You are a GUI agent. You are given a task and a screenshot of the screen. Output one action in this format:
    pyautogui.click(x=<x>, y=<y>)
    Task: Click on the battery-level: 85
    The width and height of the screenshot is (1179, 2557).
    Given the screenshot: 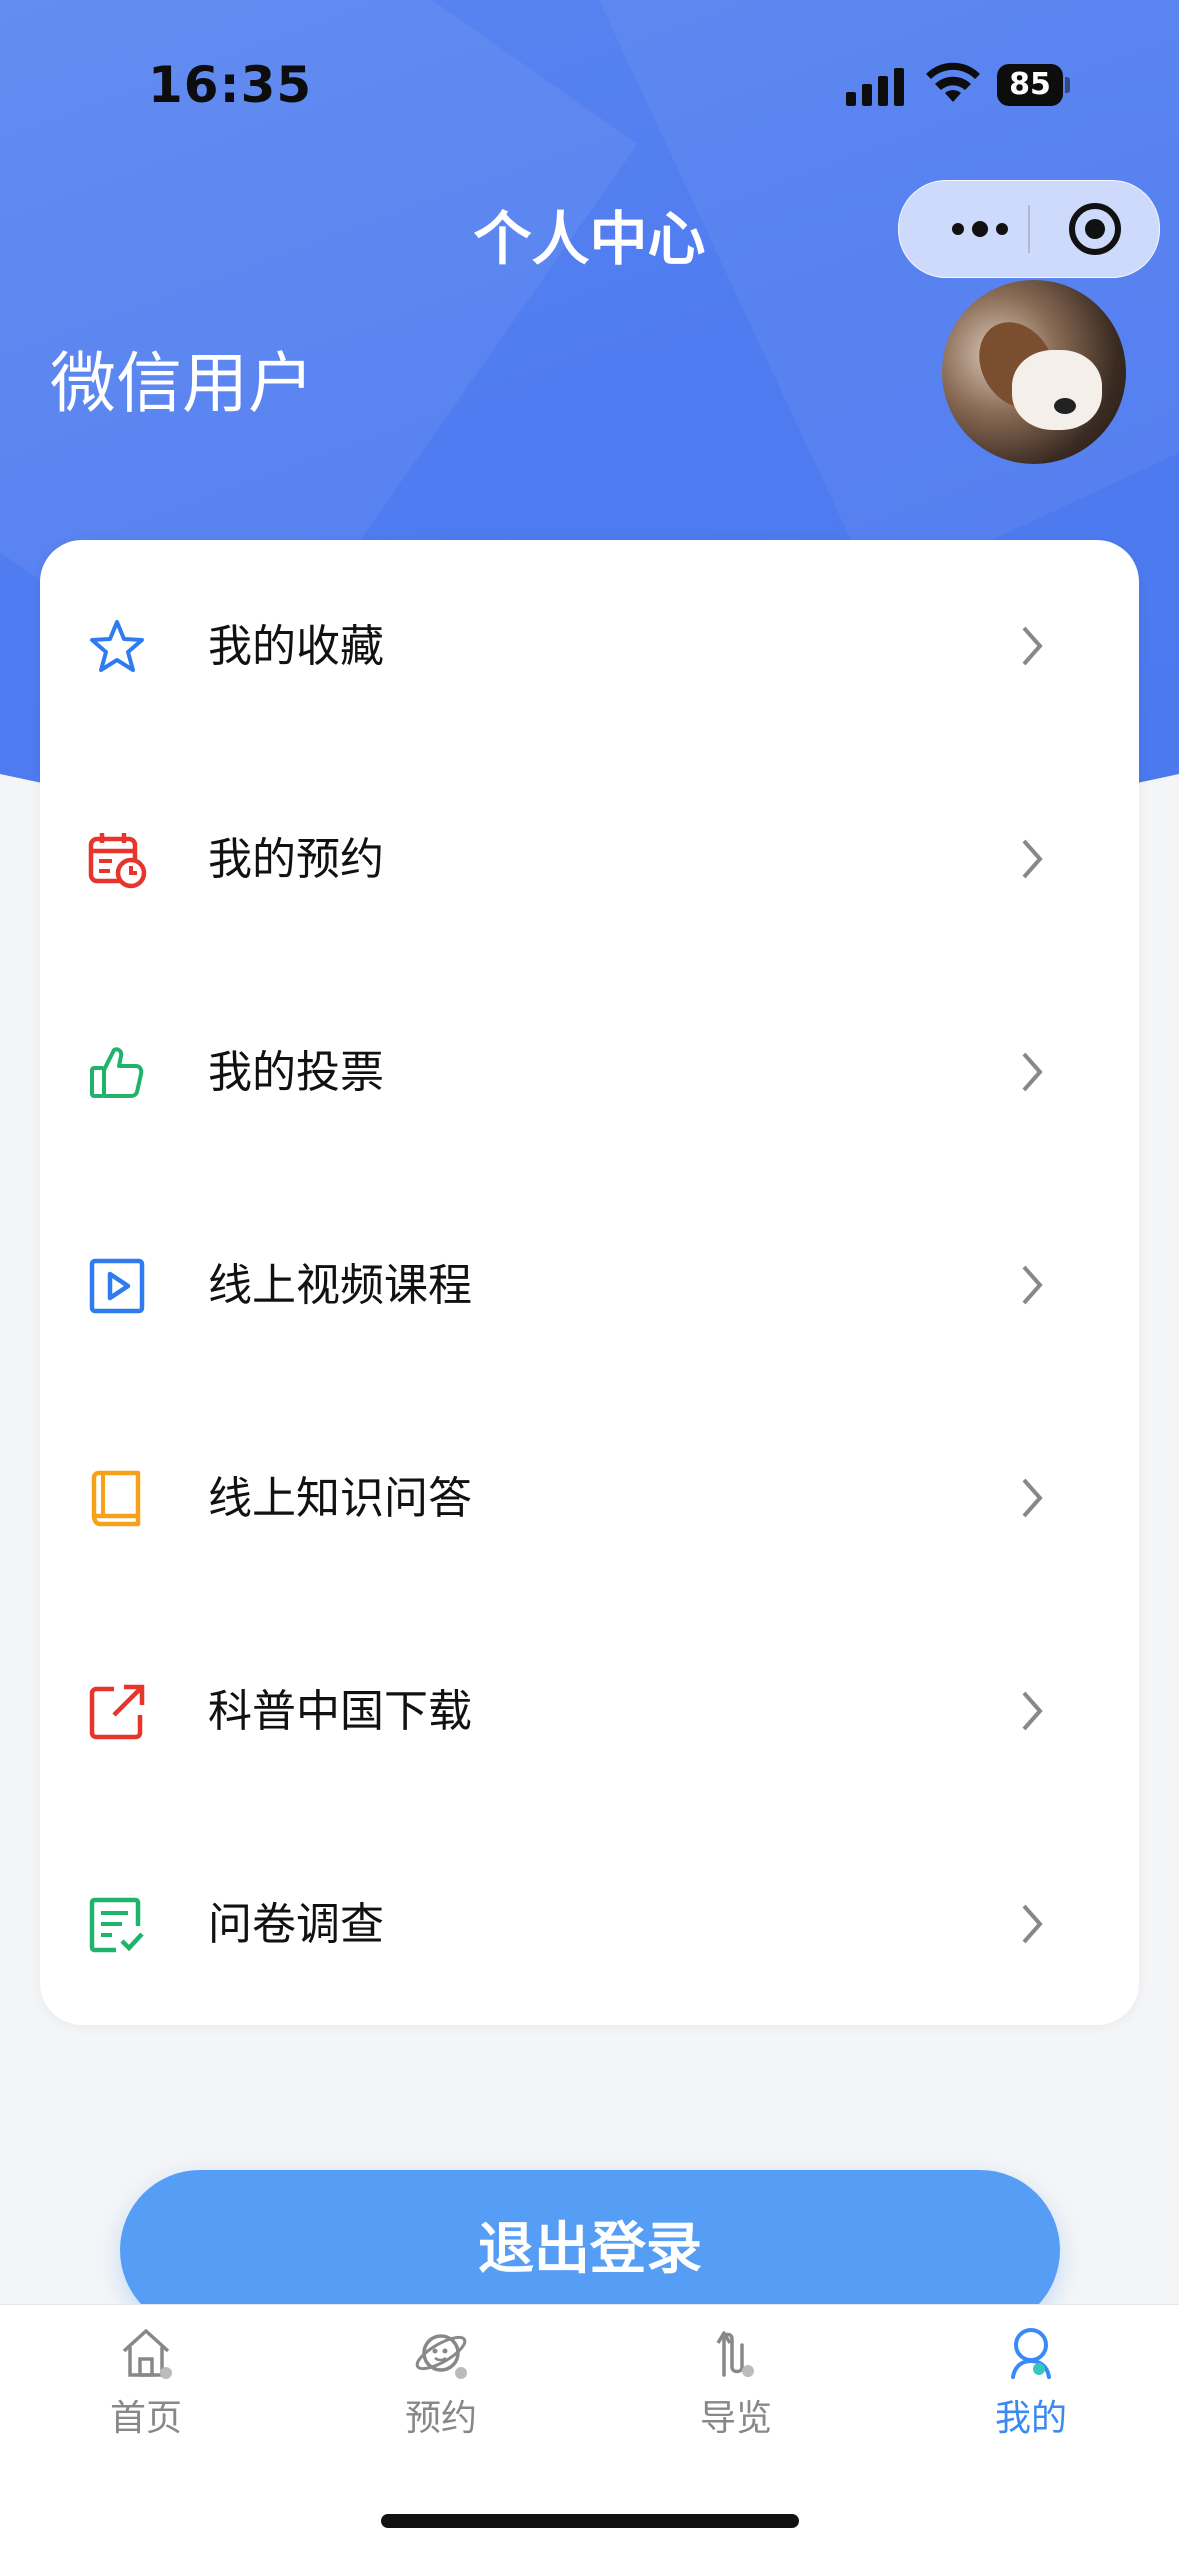 What is the action you would take?
    pyautogui.click(x=1030, y=84)
    